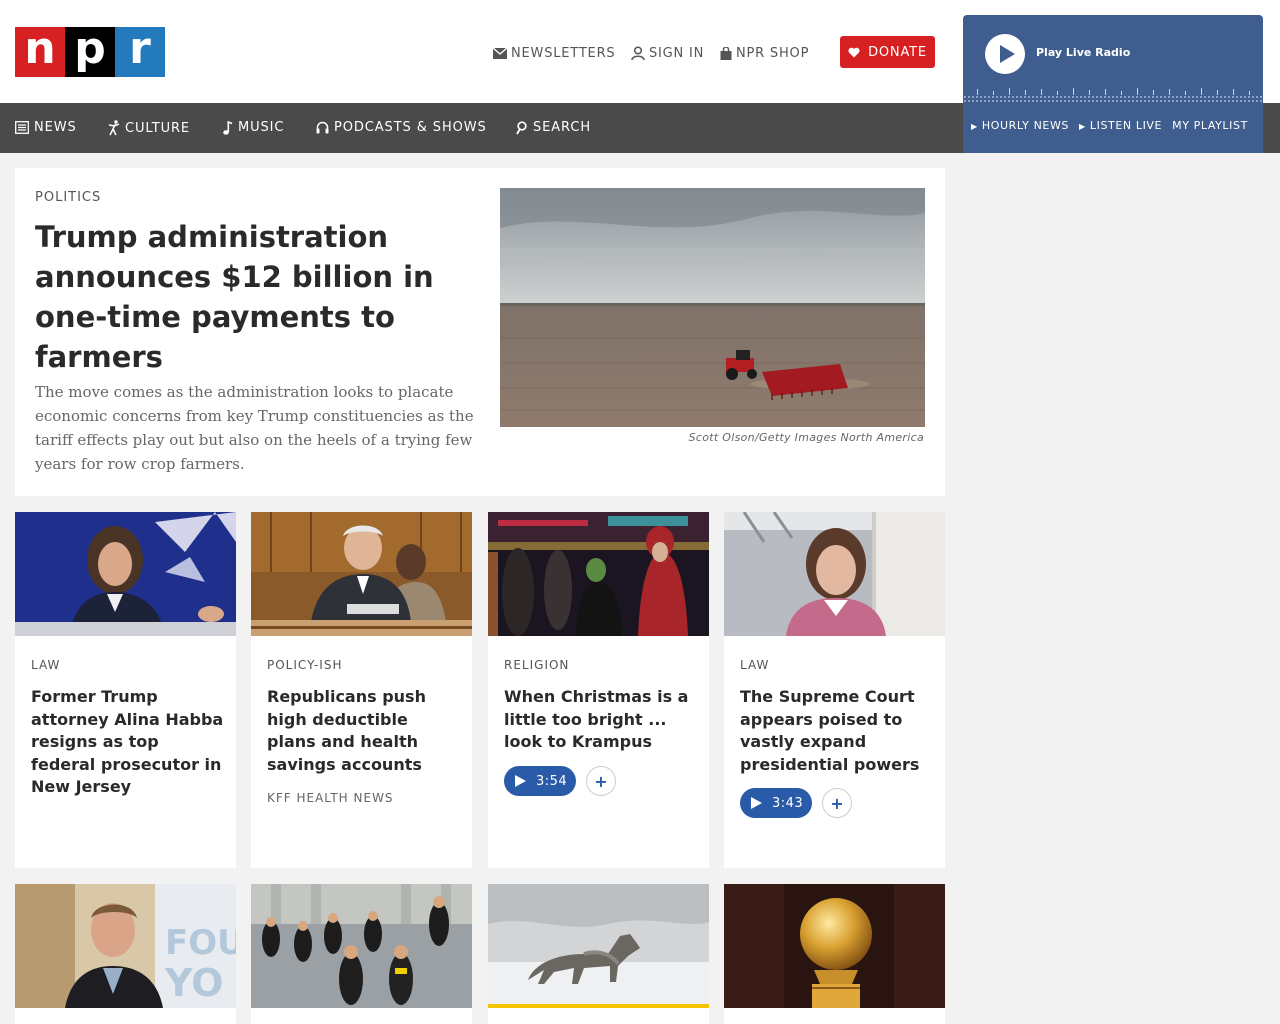  What do you see at coordinates (114, 128) in the screenshot?
I see `culture-icon` at bounding box center [114, 128].